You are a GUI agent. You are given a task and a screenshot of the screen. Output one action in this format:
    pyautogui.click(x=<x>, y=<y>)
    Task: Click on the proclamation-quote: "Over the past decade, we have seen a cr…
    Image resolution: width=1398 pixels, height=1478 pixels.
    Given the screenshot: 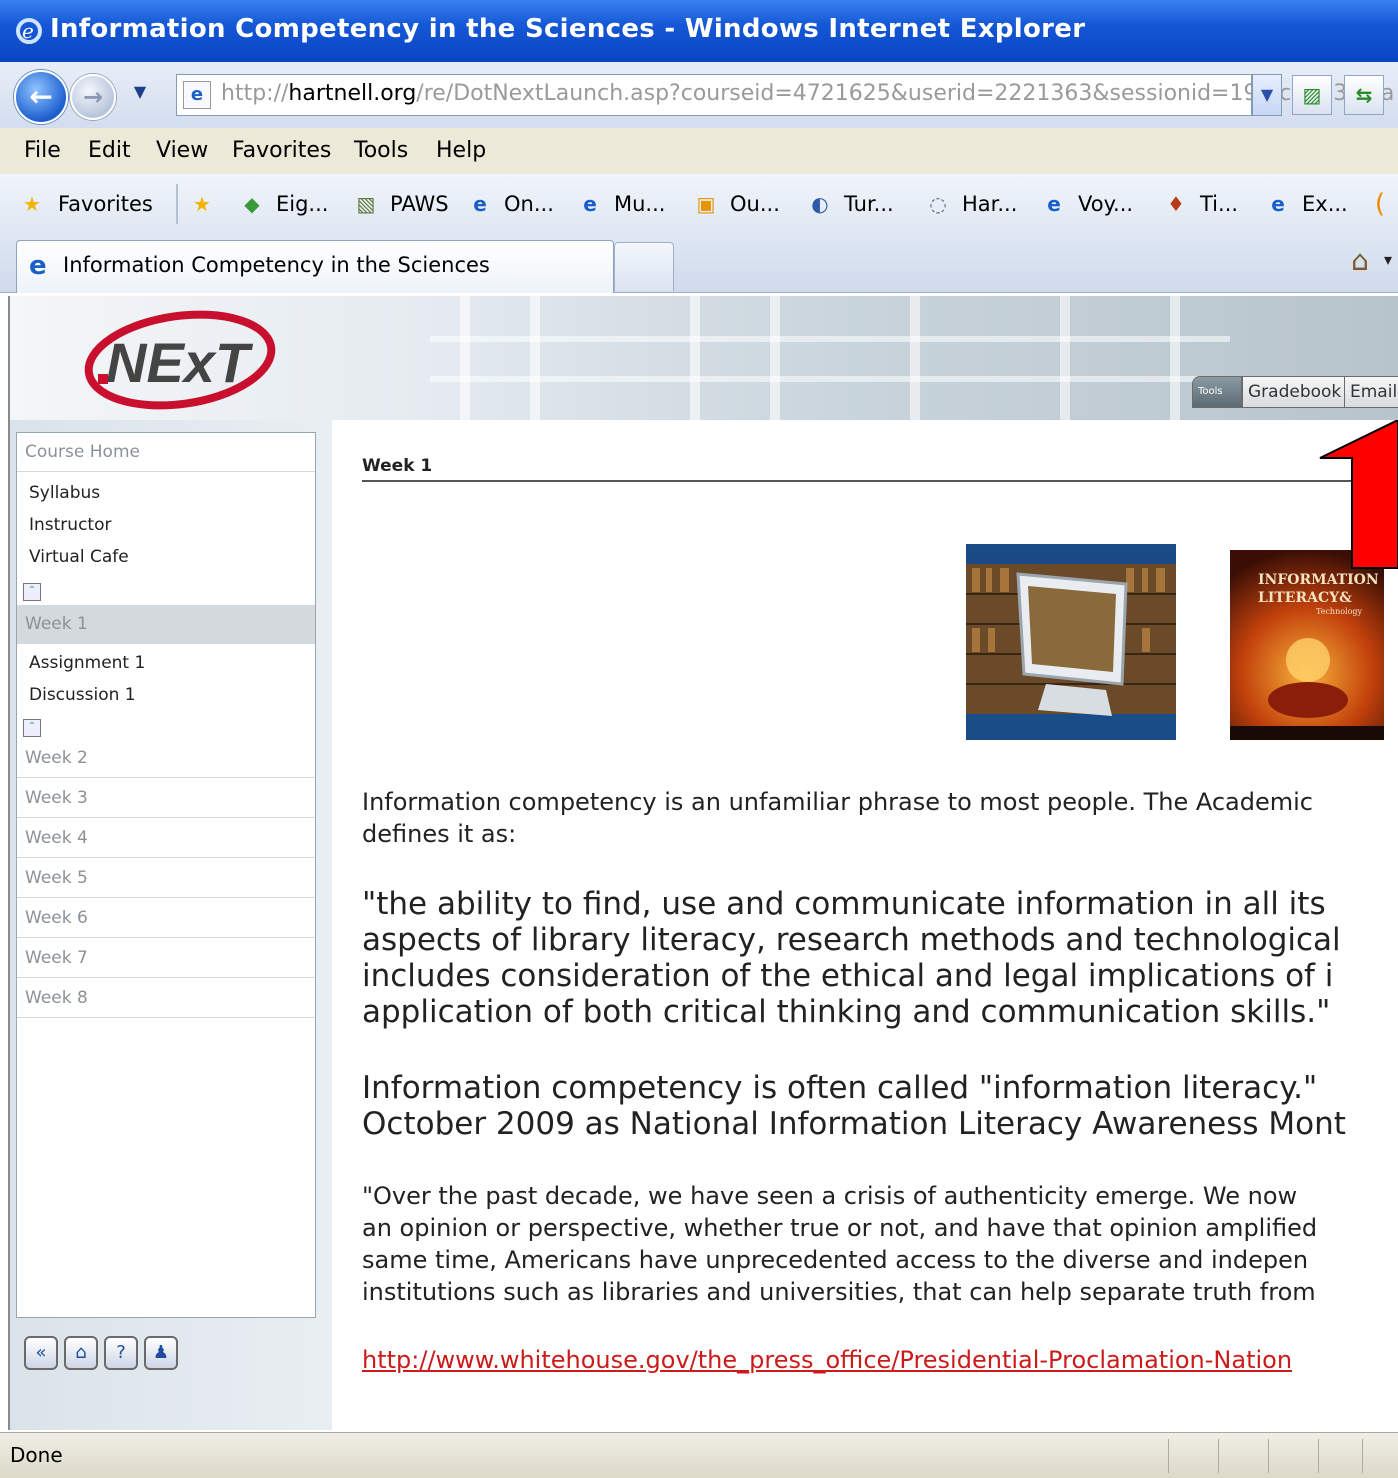 What is the action you would take?
    pyautogui.click(x=840, y=1244)
    